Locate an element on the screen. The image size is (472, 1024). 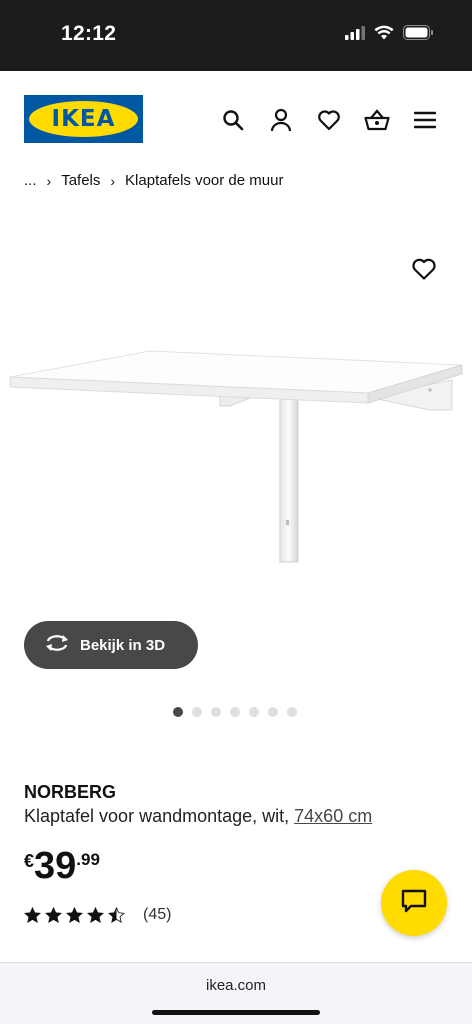
breadcrumb: ... › Tafels › Klaptafels voor de muur is located at coordinates (153, 180).